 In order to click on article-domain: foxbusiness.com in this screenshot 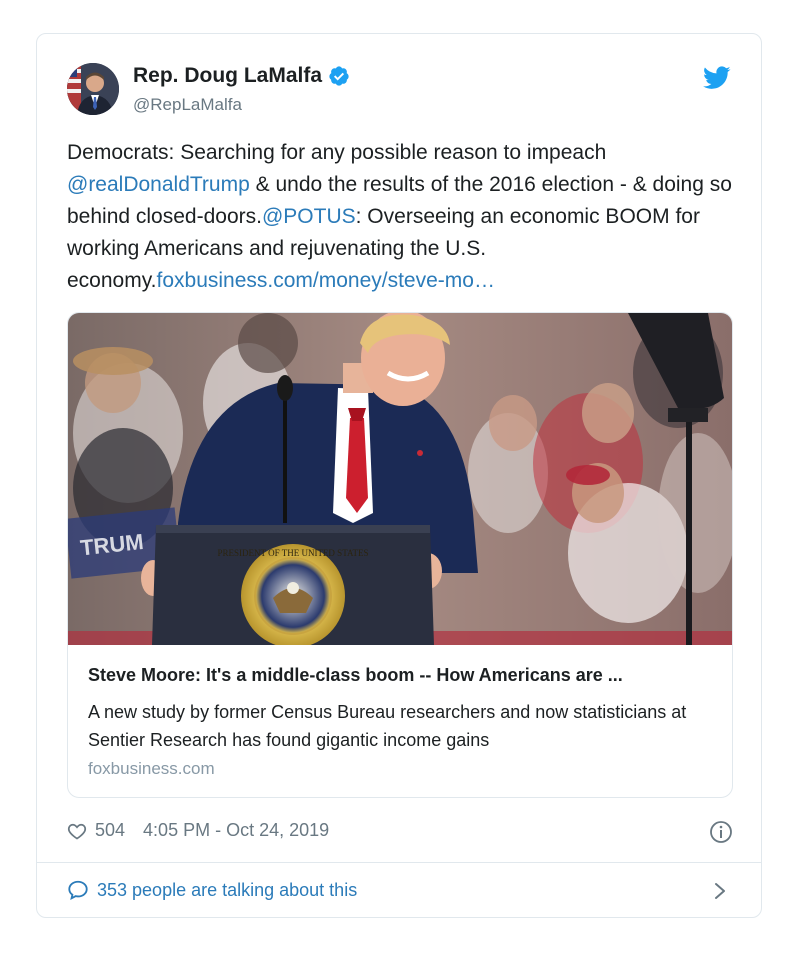, I will do `click(151, 769)`.